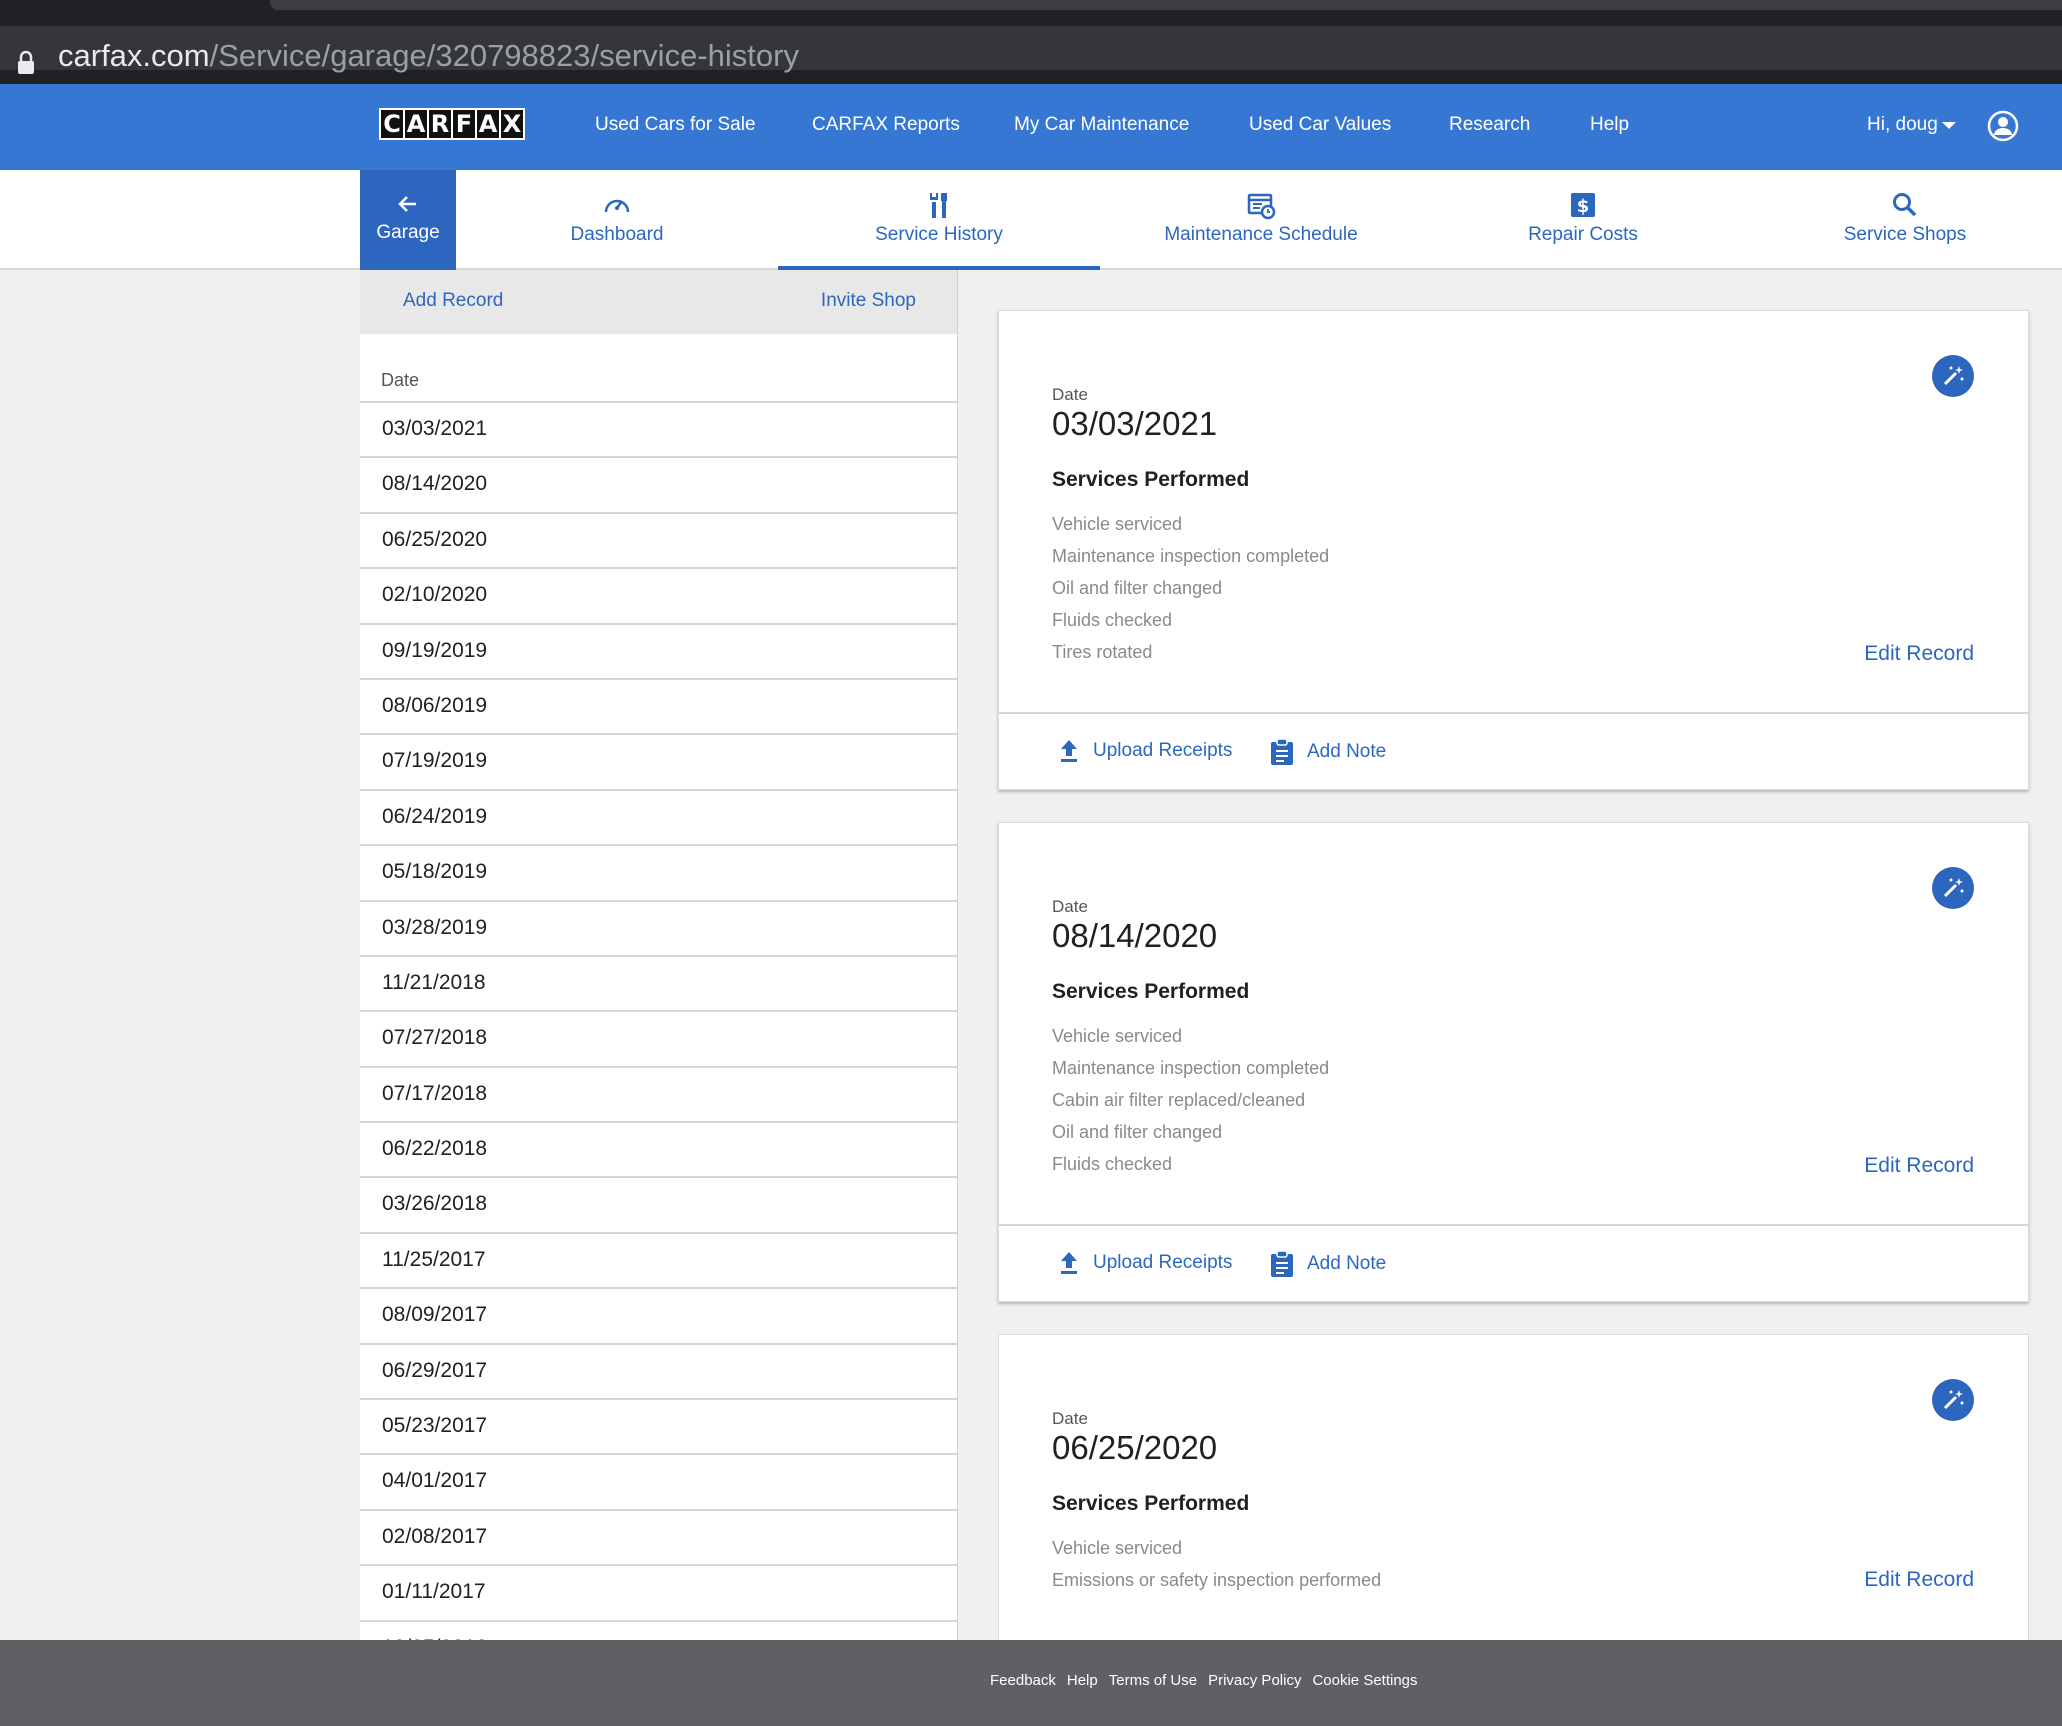  What do you see at coordinates (1070, 1418) in the screenshot?
I see `record-date-label: Date` at bounding box center [1070, 1418].